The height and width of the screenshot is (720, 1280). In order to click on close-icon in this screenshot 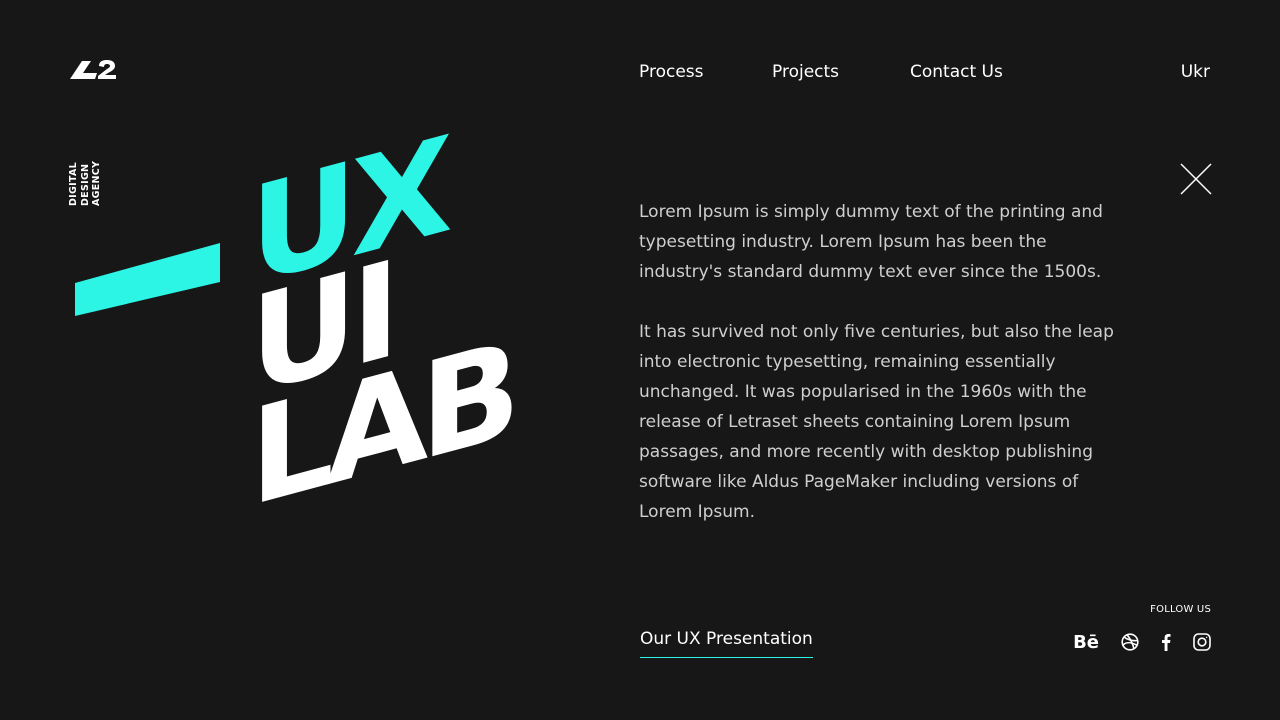, I will do `click(1196, 179)`.